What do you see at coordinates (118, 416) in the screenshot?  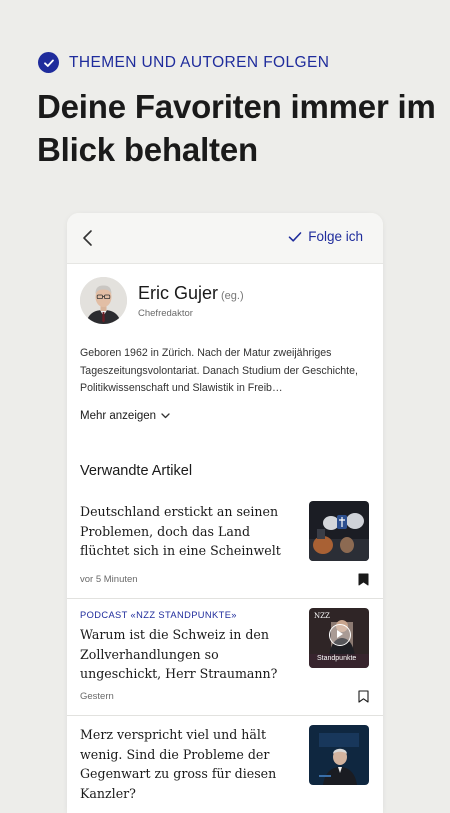 I see `show-more-label: Mehr anzeigen` at bounding box center [118, 416].